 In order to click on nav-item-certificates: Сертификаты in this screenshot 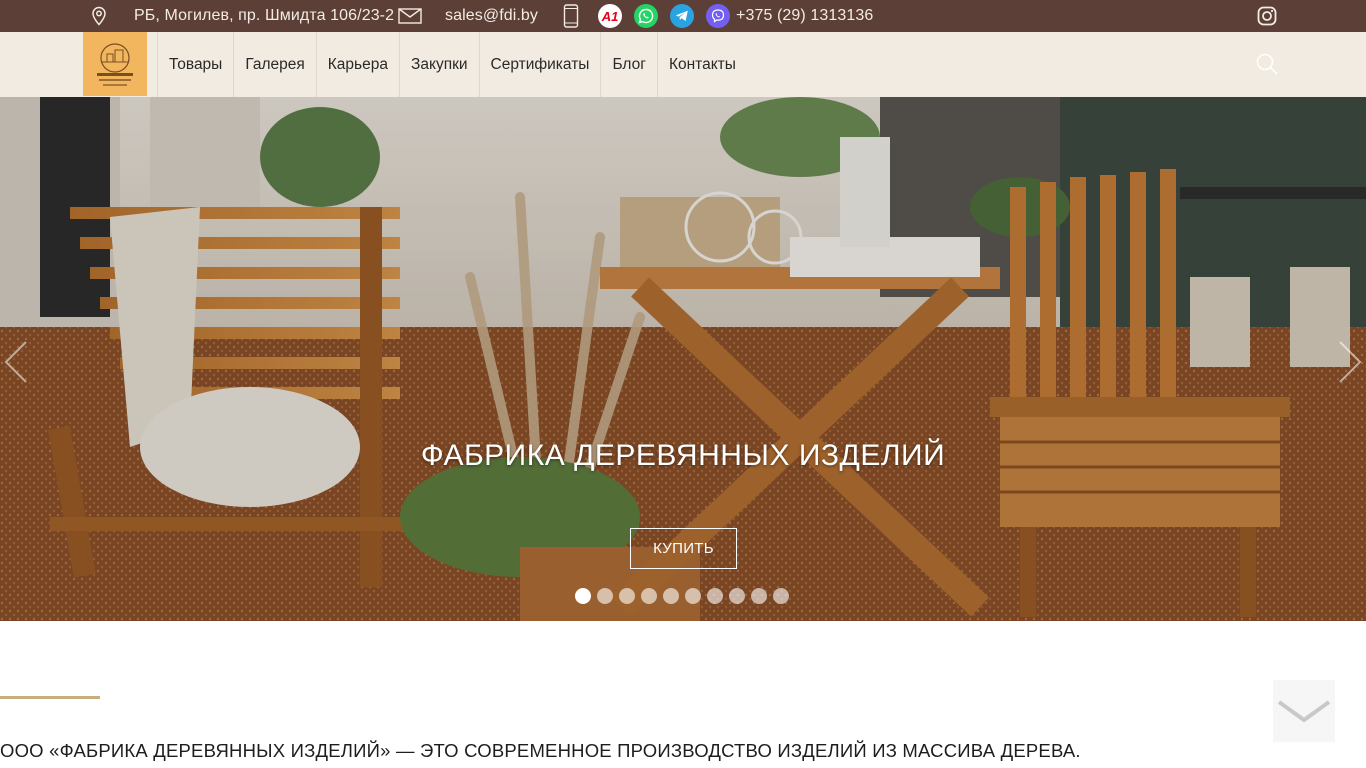, I will do `click(539, 64)`.